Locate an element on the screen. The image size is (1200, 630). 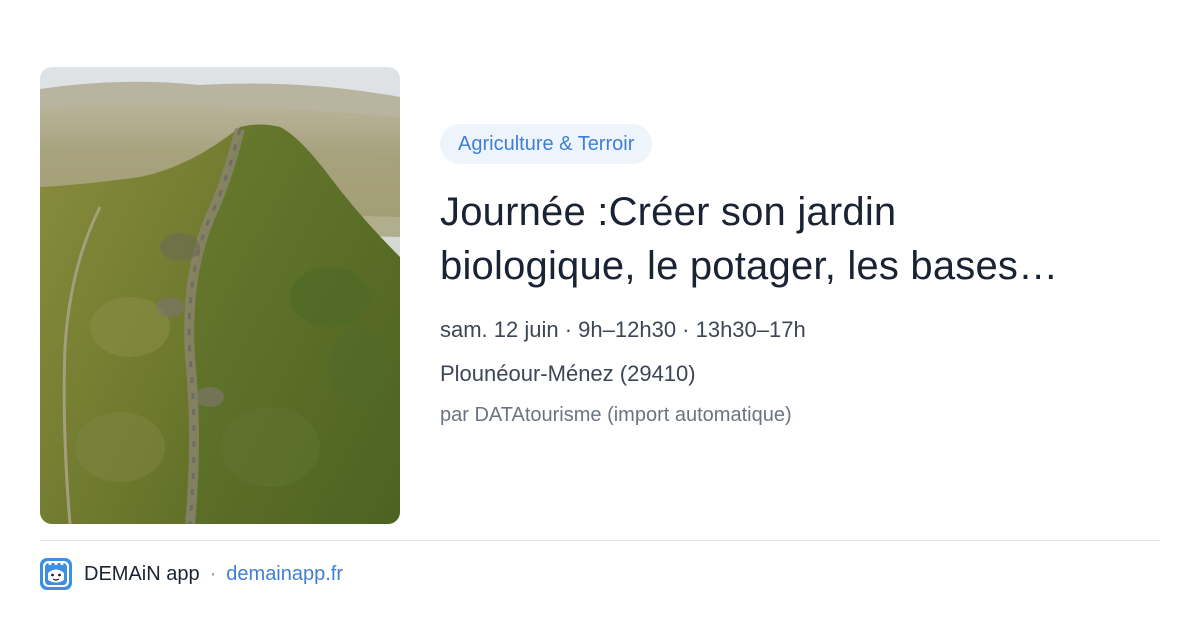
app-name: DEMAiN app is located at coordinates (142, 574).